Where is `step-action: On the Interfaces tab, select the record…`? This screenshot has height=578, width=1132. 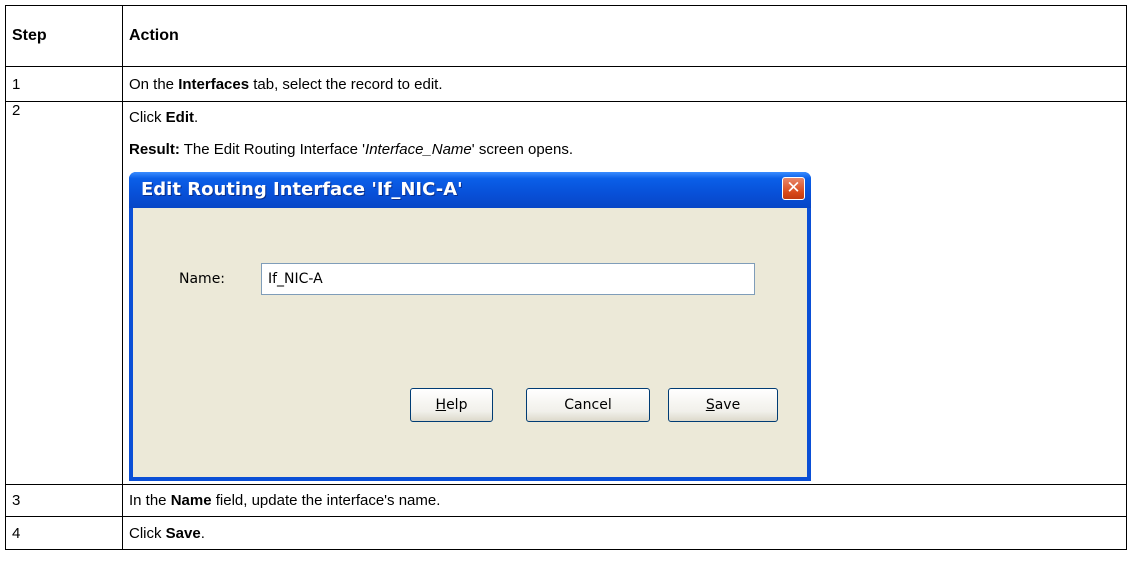 step-action: On the Interfaces tab, select the record… is located at coordinates (624, 84).